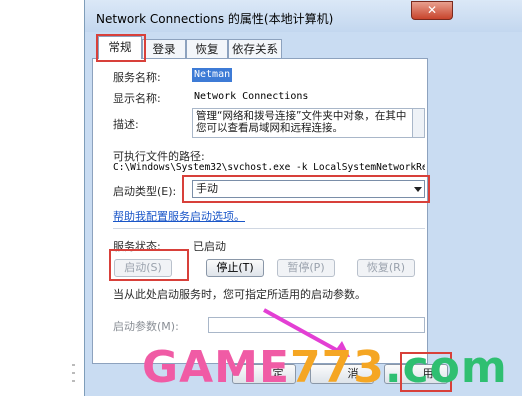  Describe the element at coordinates (215, 19) in the screenshot. I see `window-title: Network Connections 的属性(本地计算机)` at that location.